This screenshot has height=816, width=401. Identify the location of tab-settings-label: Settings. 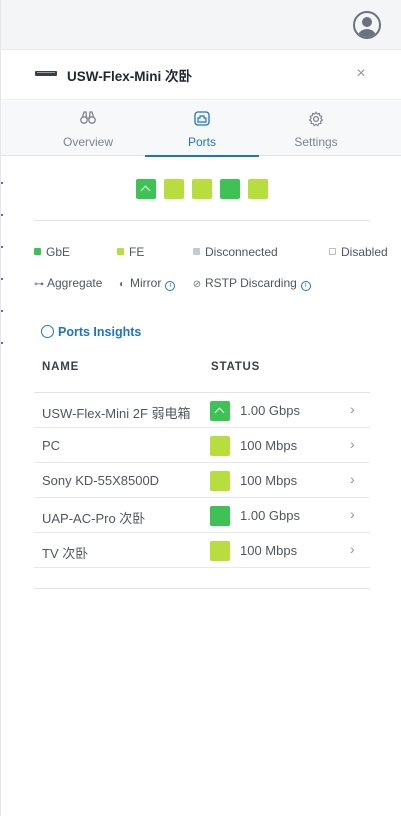
(316, 142).